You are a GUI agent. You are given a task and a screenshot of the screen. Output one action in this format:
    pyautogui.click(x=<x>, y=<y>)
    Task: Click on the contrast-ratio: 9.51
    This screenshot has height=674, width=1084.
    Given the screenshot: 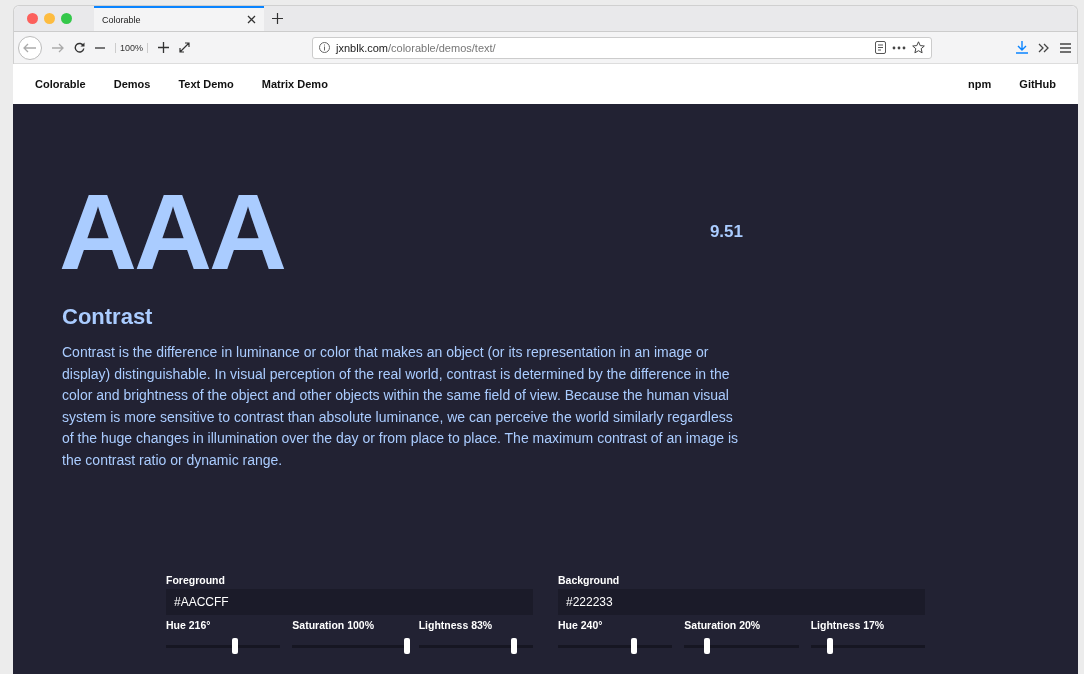 What is the action you would take?
    pyautogui.click(x=726, y=232)
    